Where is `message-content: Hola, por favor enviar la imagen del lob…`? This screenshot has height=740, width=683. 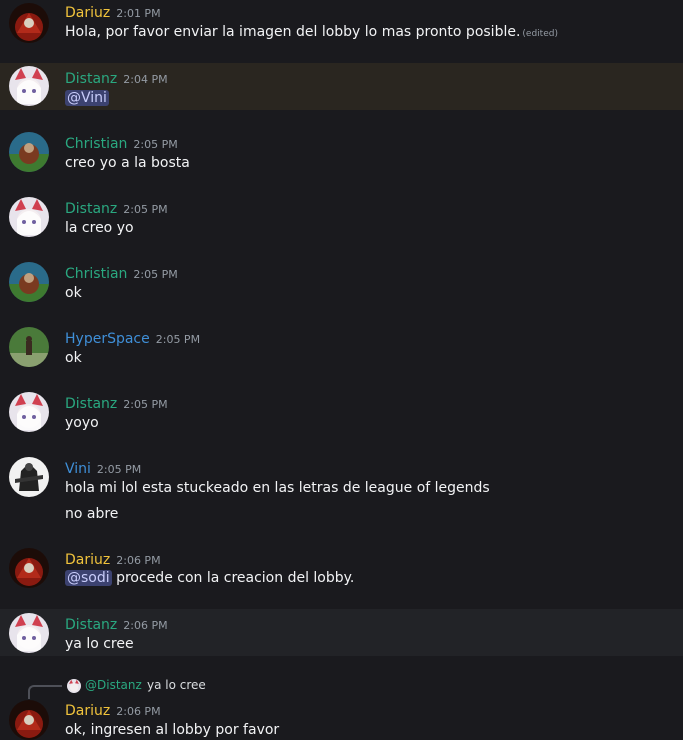 message-content: Hola, por favor enviar la imagen del lob… is located at coordinates (311, 32).